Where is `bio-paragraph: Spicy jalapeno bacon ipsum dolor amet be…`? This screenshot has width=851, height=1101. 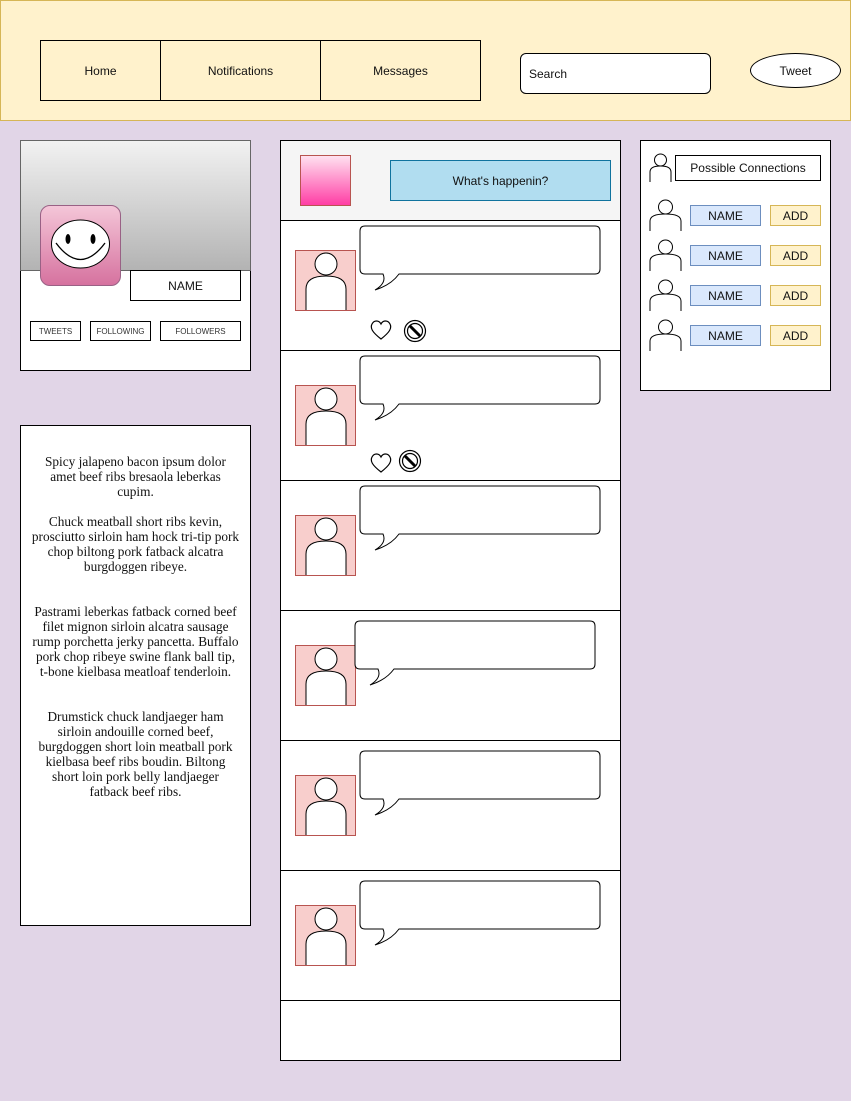
bio-paragraph: Spicy jalapeno bacon ipsum dolor amet be… is located at coordinates (135, 476).